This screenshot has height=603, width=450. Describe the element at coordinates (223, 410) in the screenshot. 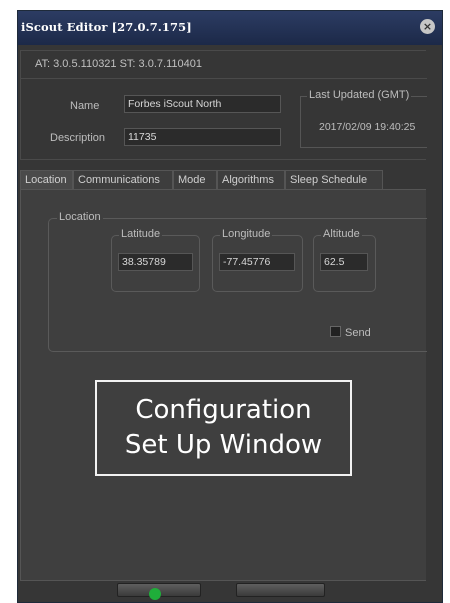

I see `caption-line-1: Configuration` at that location.